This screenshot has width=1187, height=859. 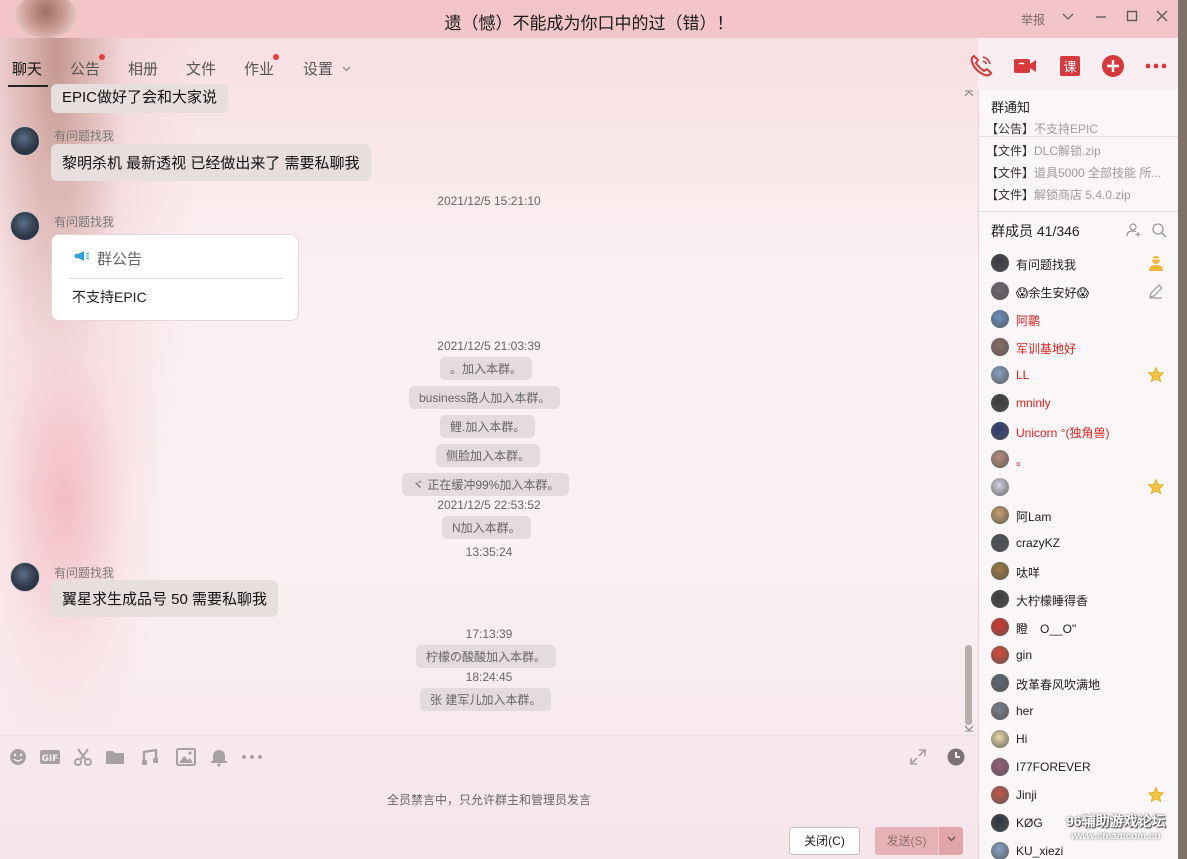 What do you see at coordinates (918, 757) in the screenshot?
I see `expand-icon` at bounding box center [918, 757].